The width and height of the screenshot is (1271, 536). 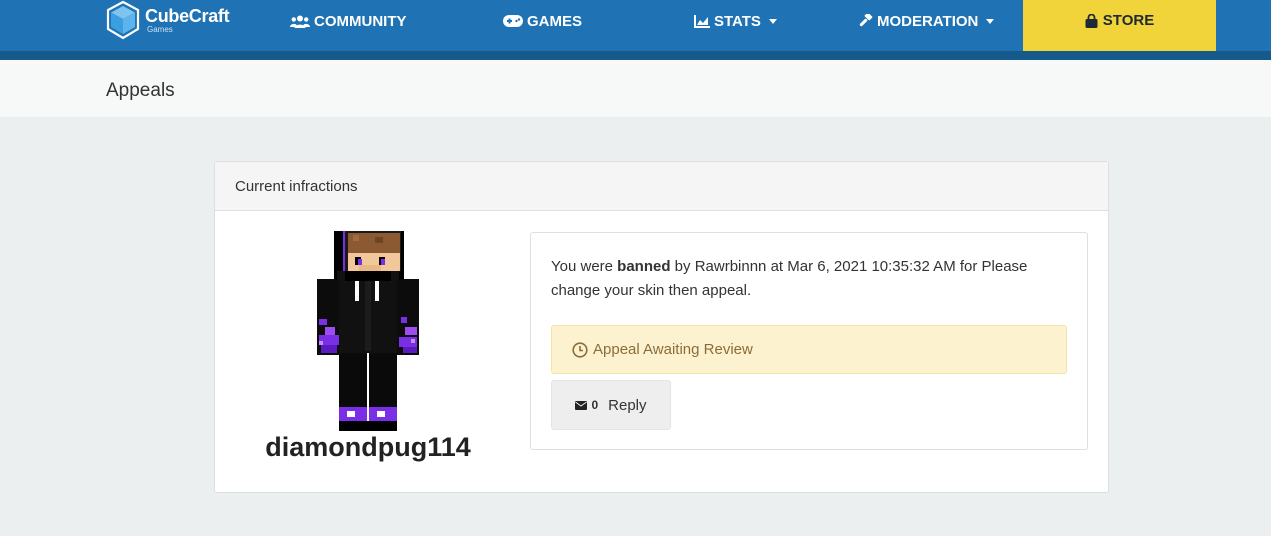 What do you see at coordinates (555, 21) in the screenshot?
I see `nav-games-label: GAMES` at bounding box center [555, 21].